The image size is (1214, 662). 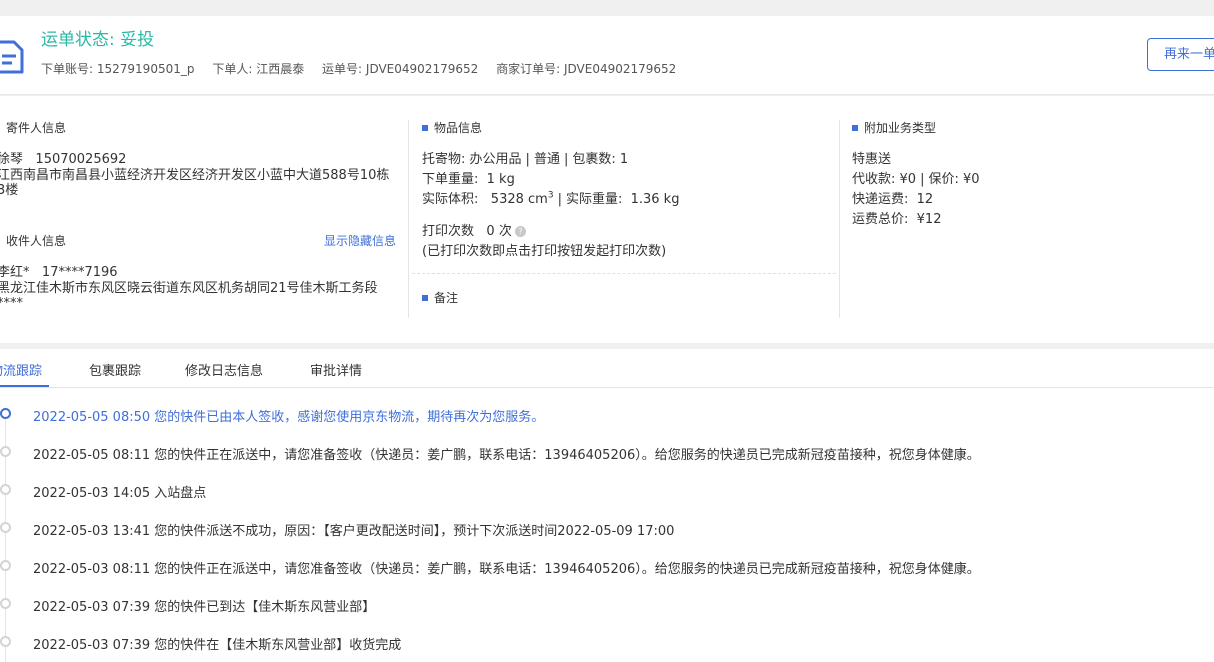 What do you see at coordinates (145, 69) in the screenshot?
I see `account-value: 15279190501_p` at bounding box center [145, 69].